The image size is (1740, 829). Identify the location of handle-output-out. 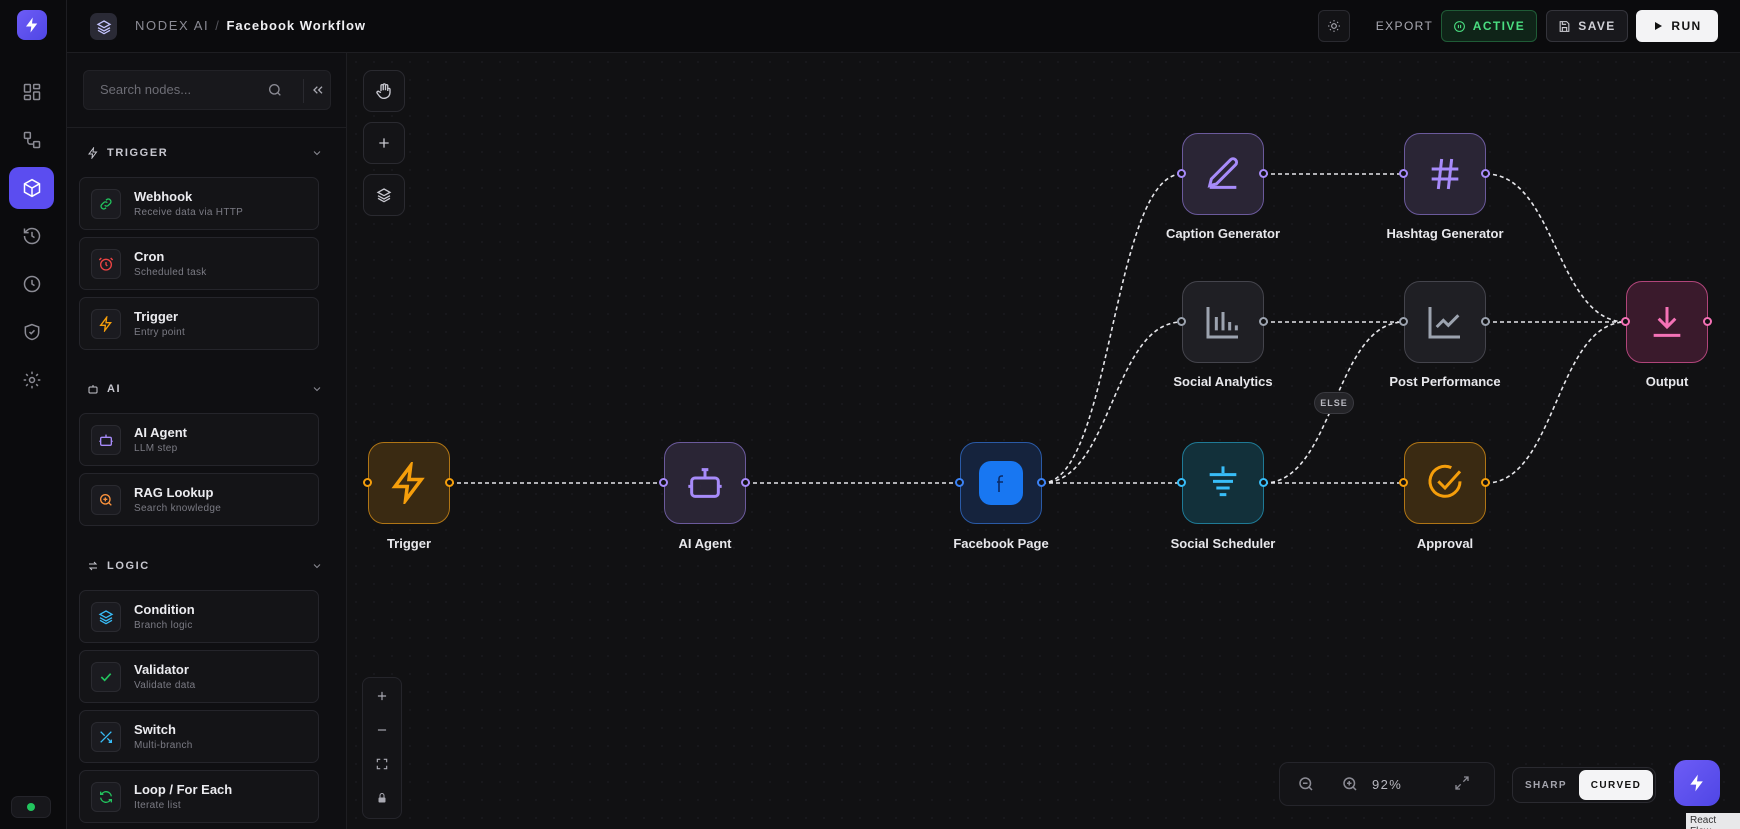
(1707, 321).